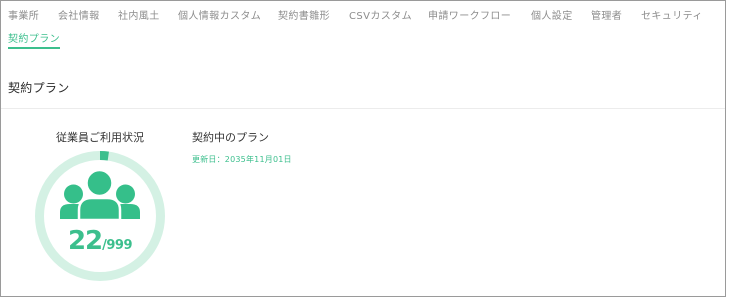 This screenshot has height=299, width=734. Describe the element at coordinates (23, 17) in the screenshot. I see `tab-offices: 事業所` at that location.